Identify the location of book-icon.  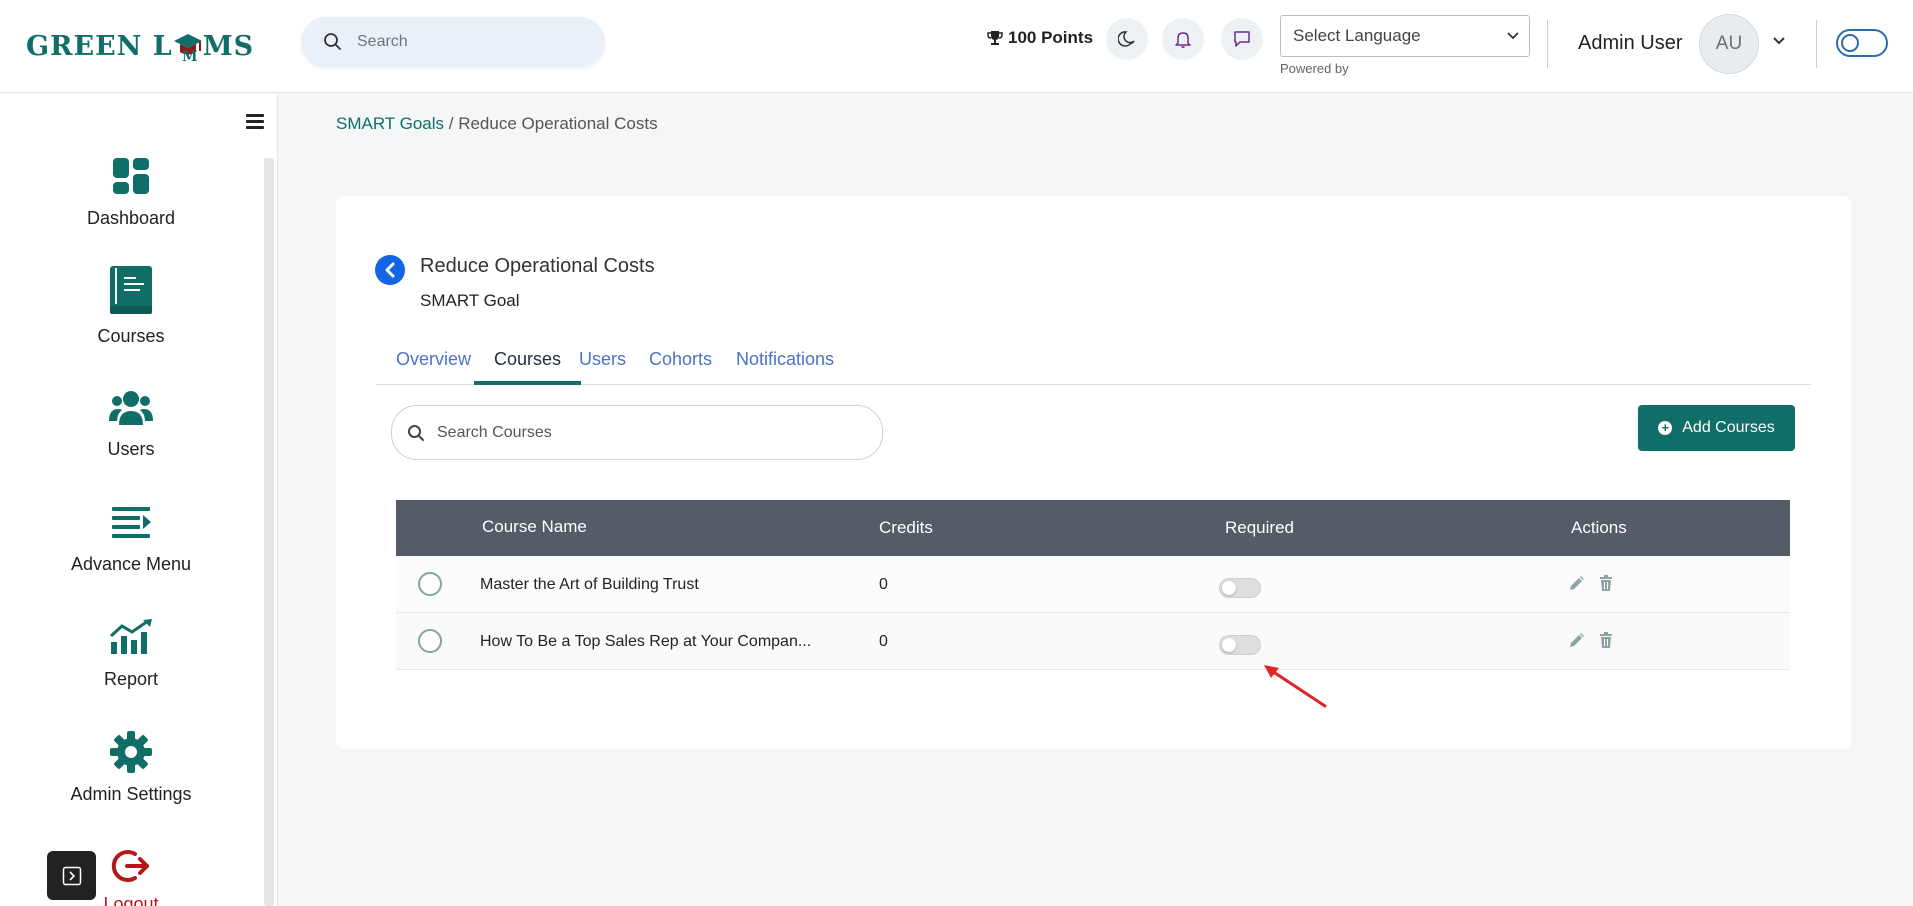
(131, 290).